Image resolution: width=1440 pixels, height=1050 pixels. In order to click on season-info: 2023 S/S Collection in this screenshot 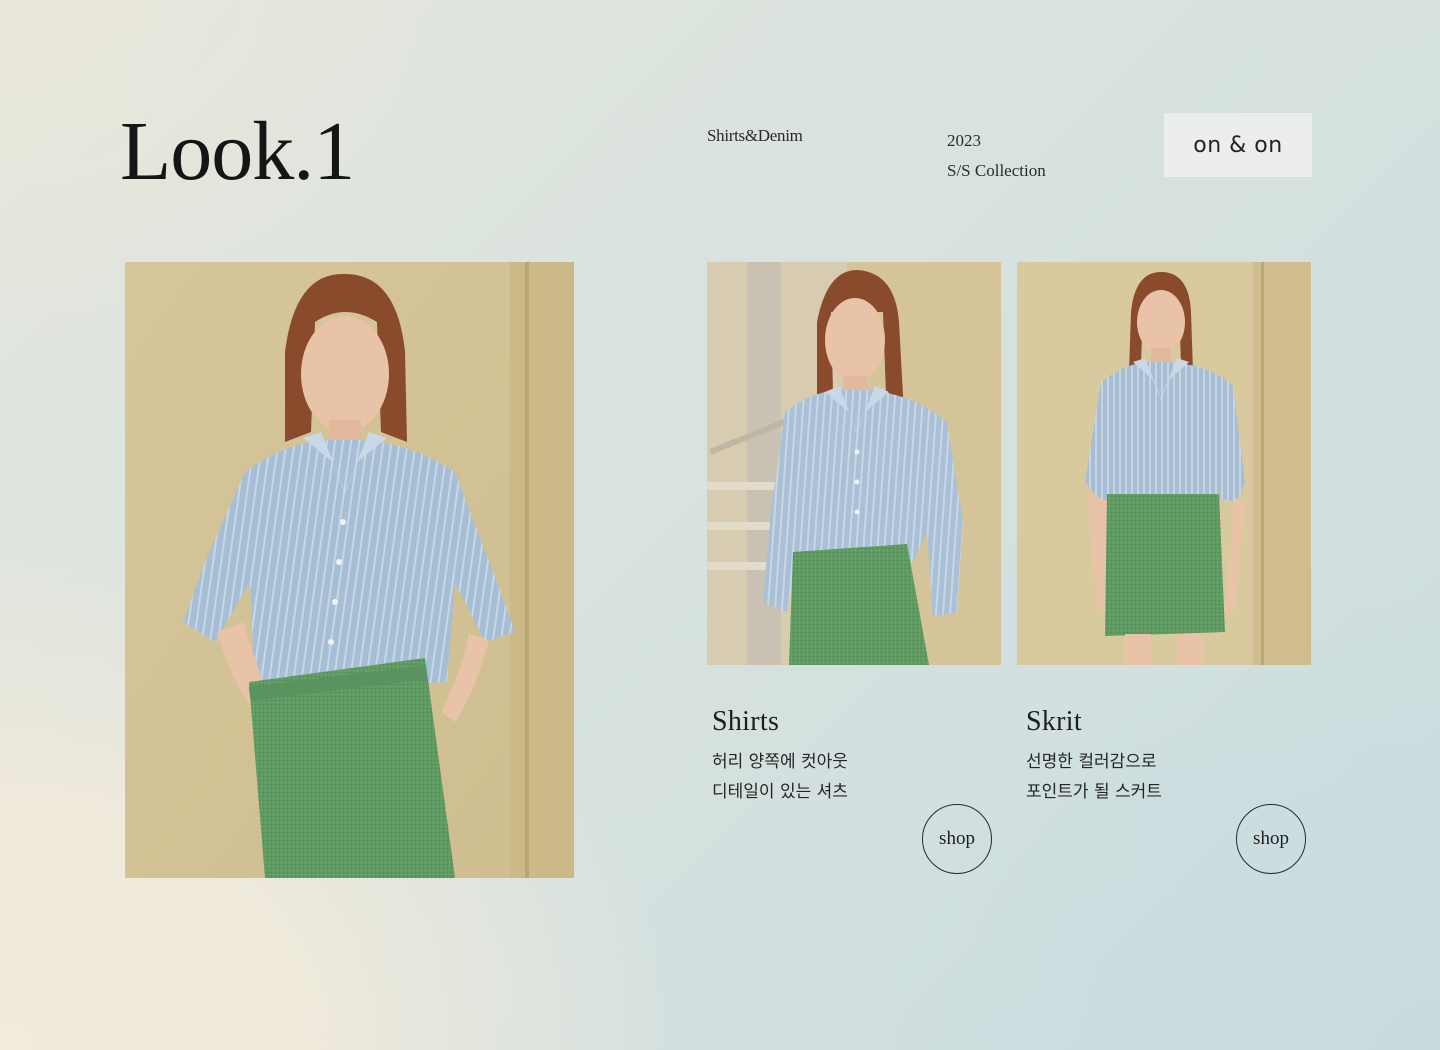, I will do `click(996, 156)`.